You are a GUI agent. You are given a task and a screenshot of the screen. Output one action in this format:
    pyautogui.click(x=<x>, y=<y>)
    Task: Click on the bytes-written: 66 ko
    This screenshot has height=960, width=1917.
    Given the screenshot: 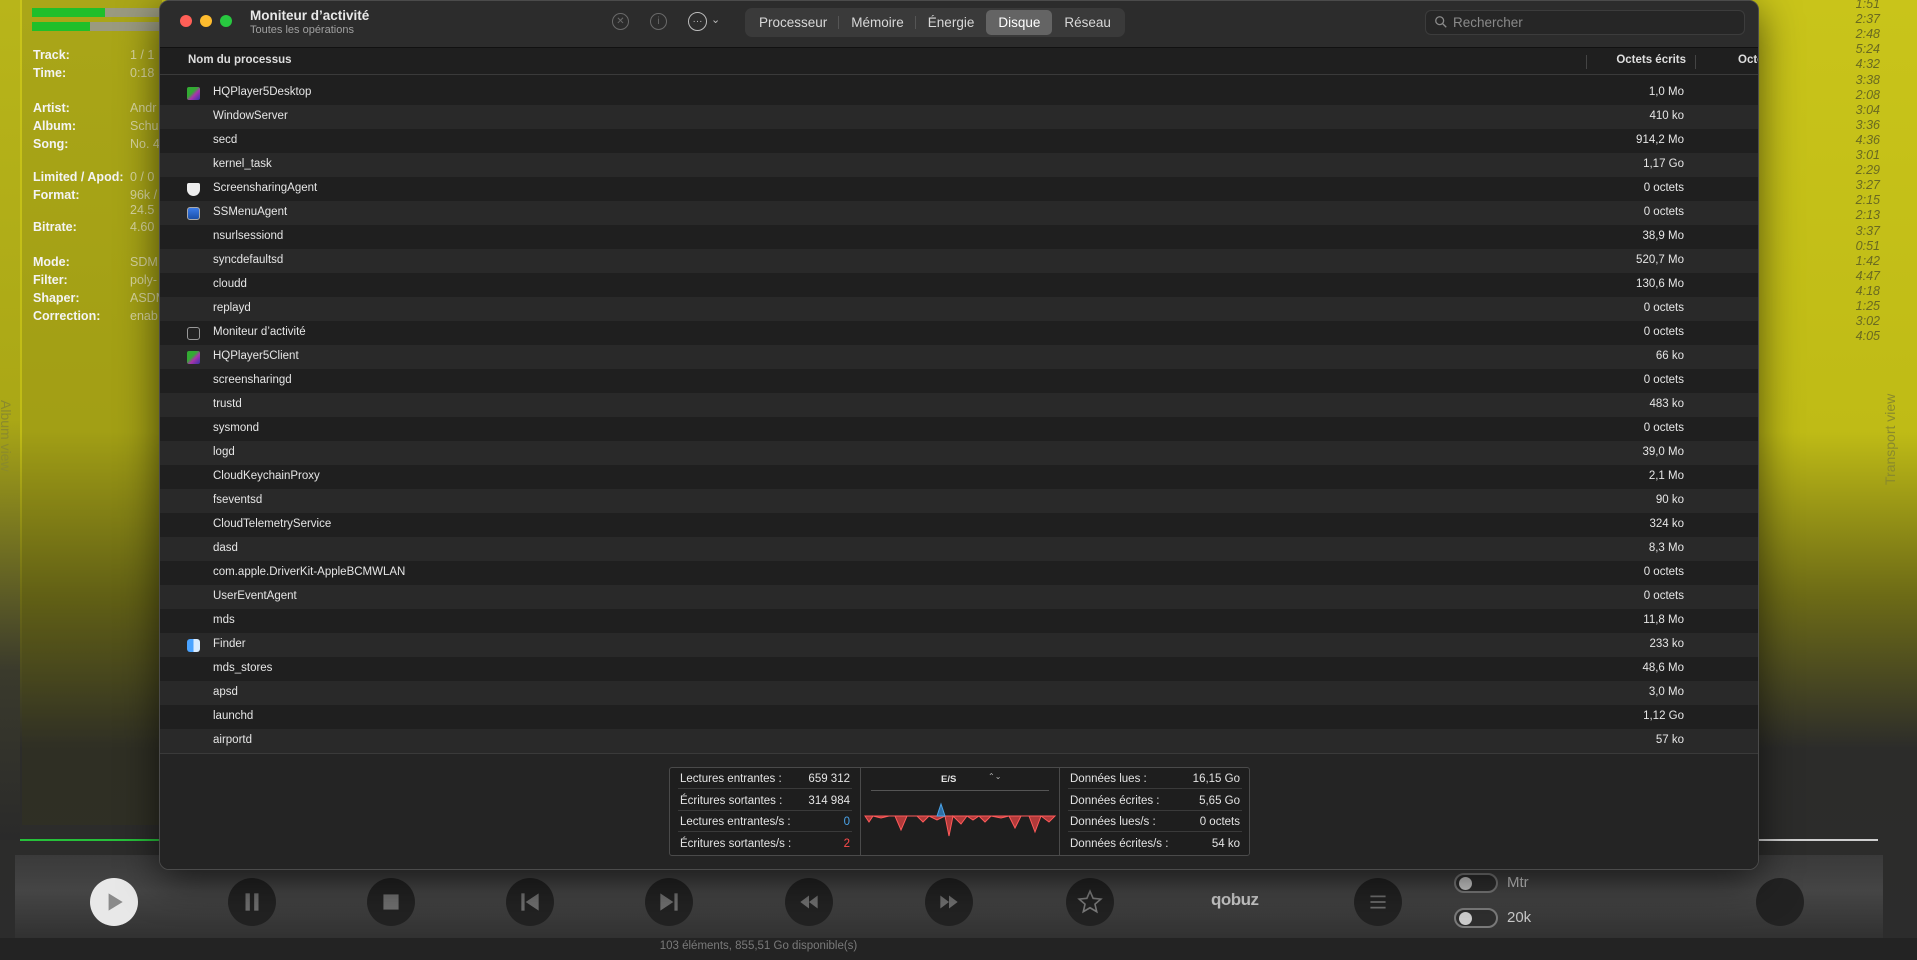 What is the action you would take?
    pyautogui.click(x=1669, y=356)
    